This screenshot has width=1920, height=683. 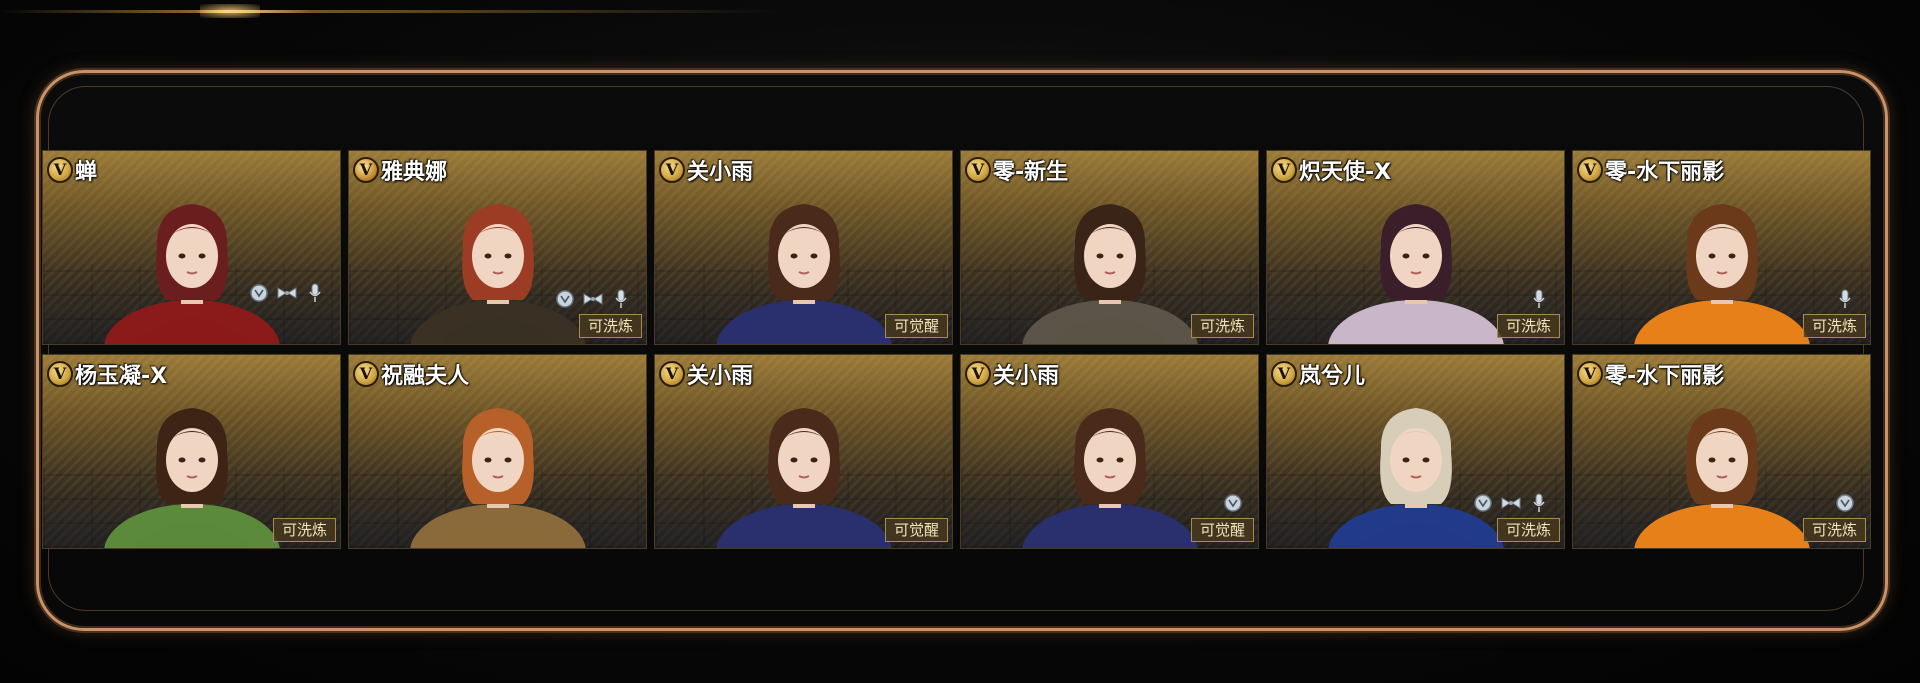 I want to click on card-header: V 岚兮儿, so click(x=1318, y=374).